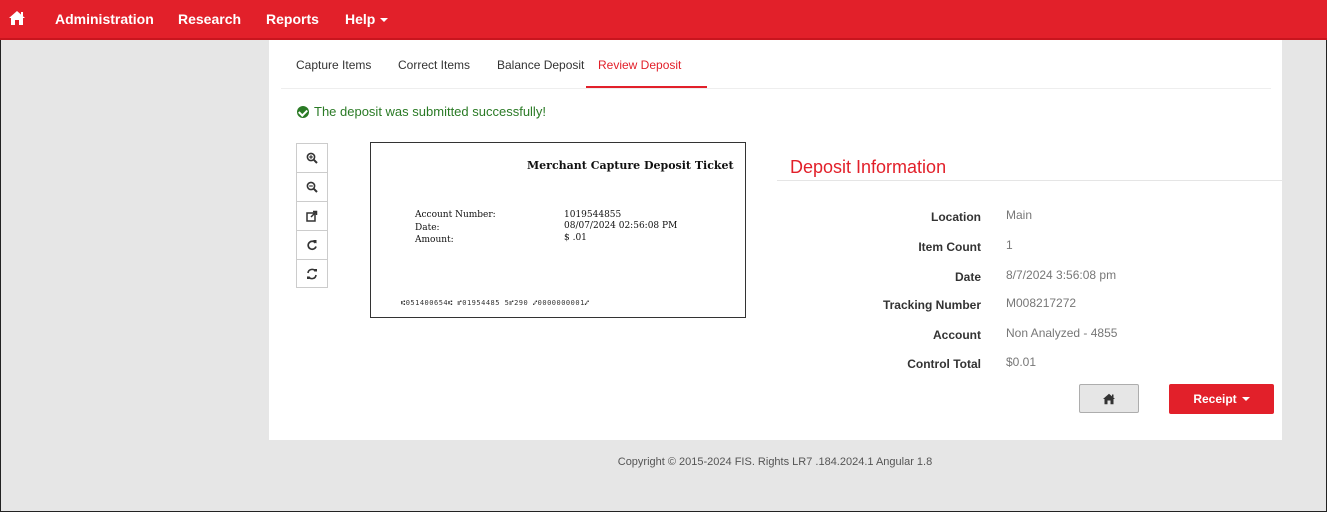 This screenshot has height=512, width=1327. I want to click on account-label: Account, so click(957, 335).